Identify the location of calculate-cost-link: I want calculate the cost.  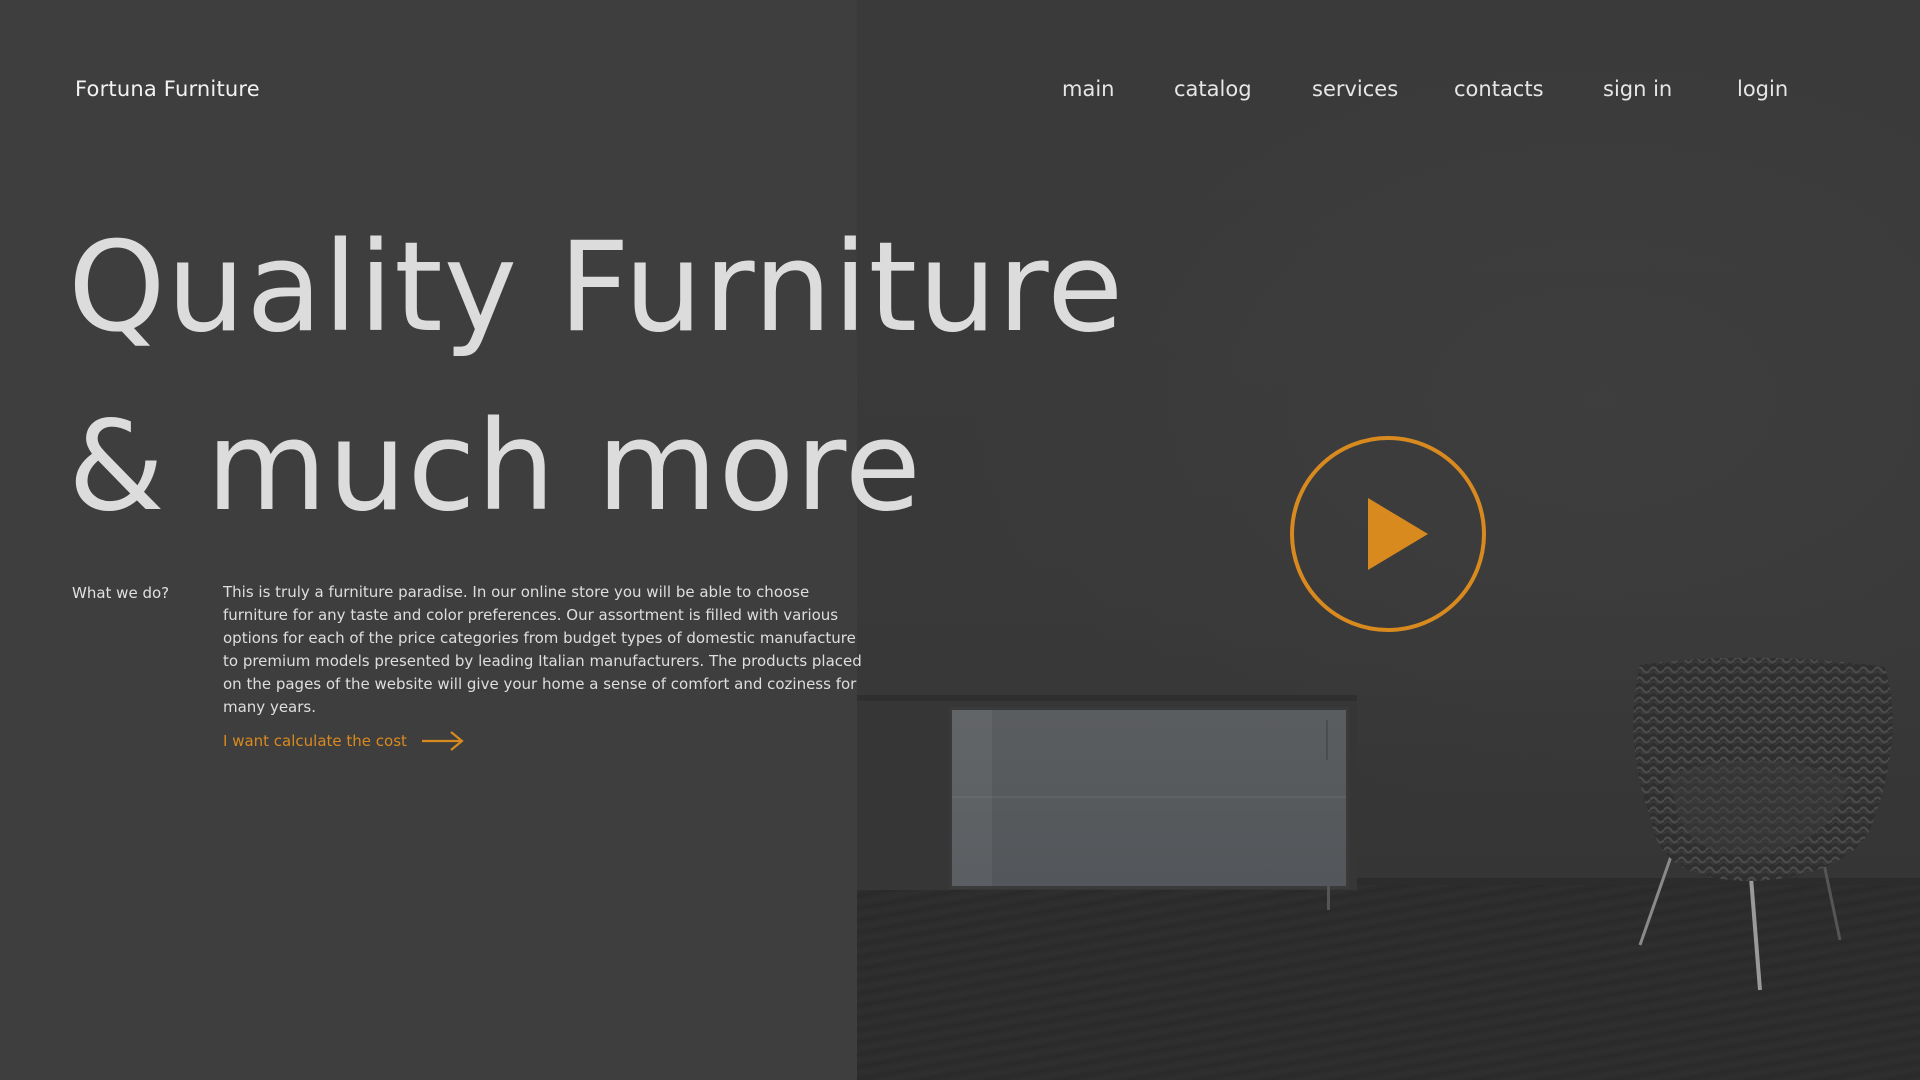
(344, 741).